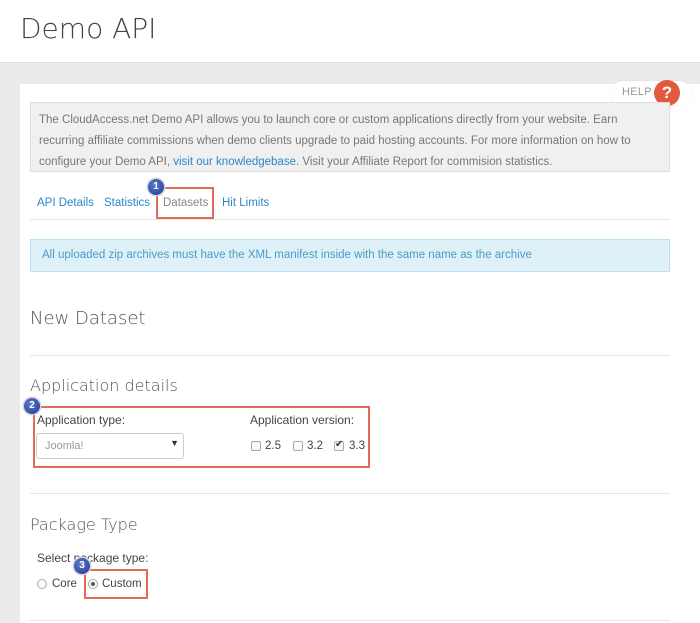 Image resolution: width=700 pixels, height=623 pixels. Describe the element at coordinates (245, 203) in the screenshot. I see `tab-hit-limits: Hit Limits` at that location.